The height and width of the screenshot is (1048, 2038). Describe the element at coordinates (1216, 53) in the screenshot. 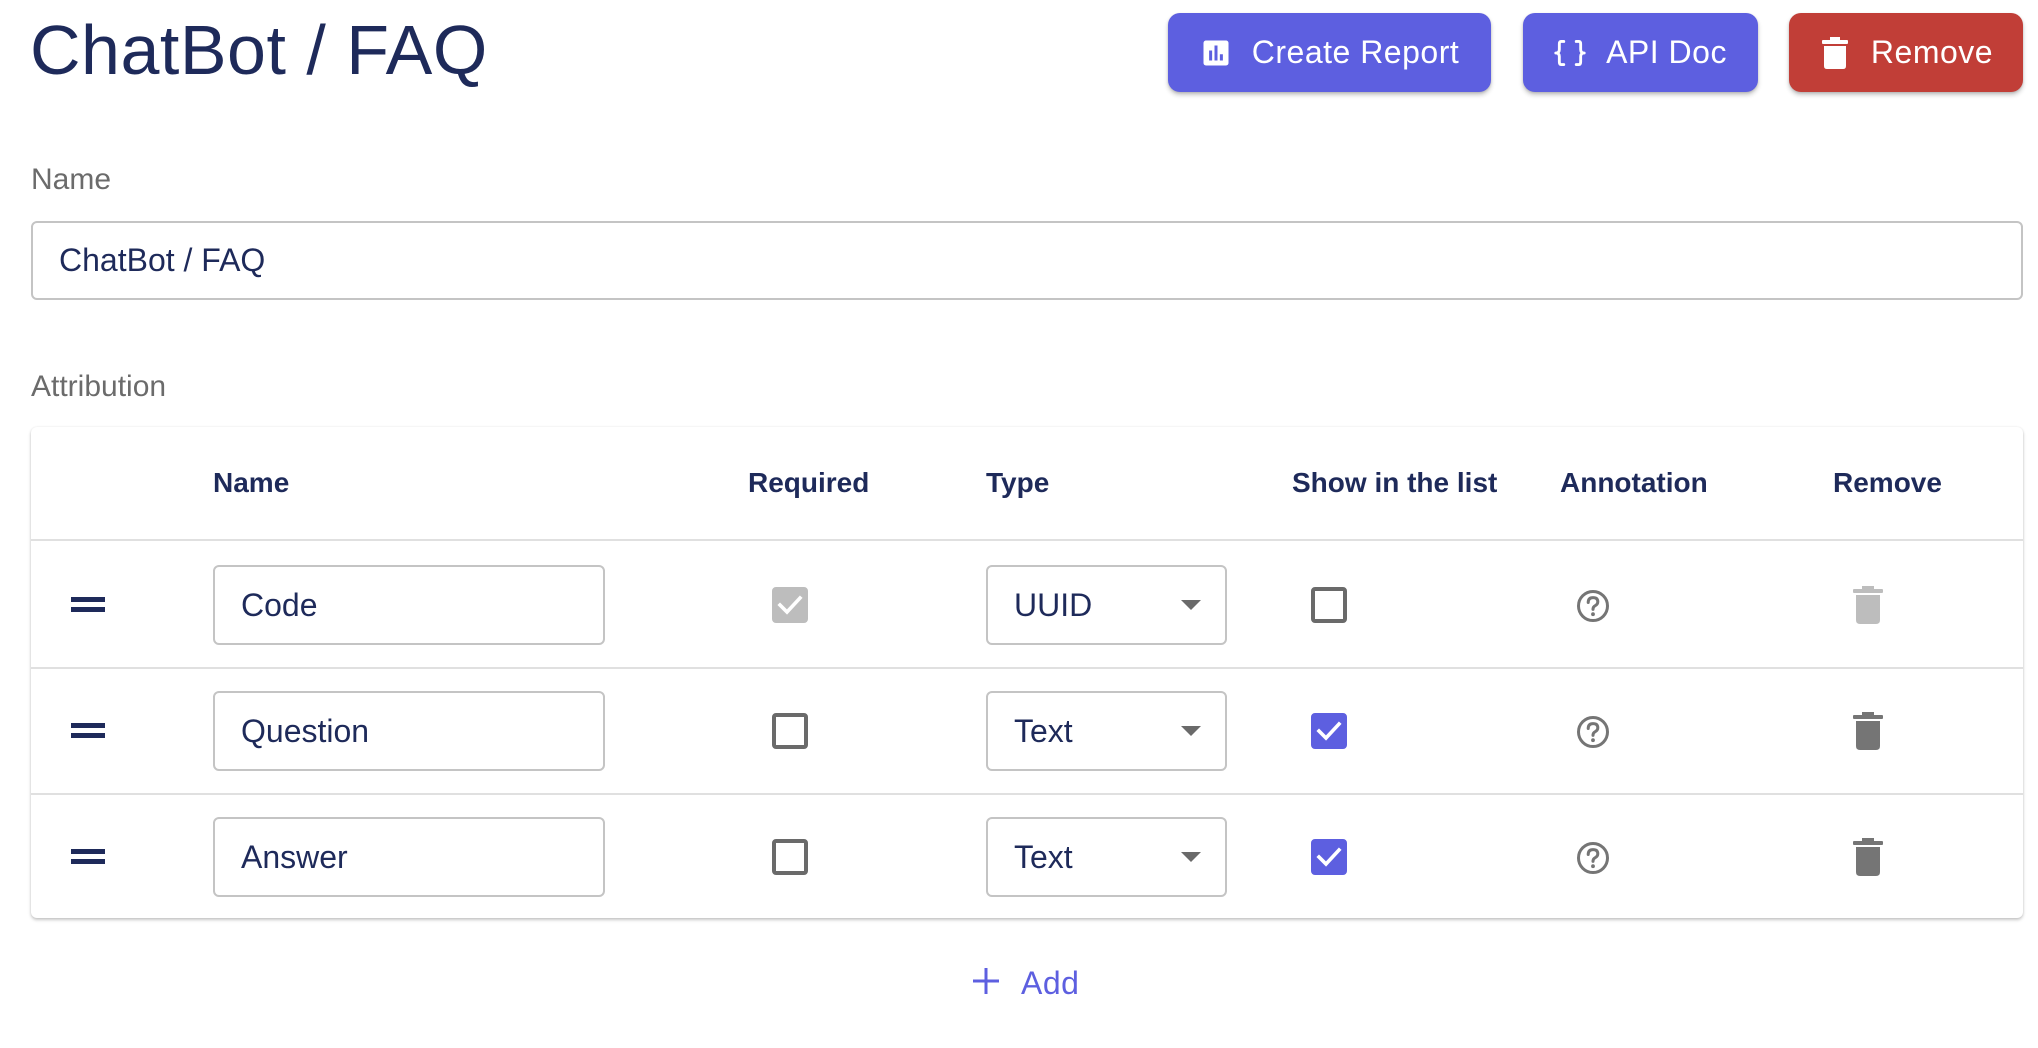

I see `bar-chart-icon` at that location.